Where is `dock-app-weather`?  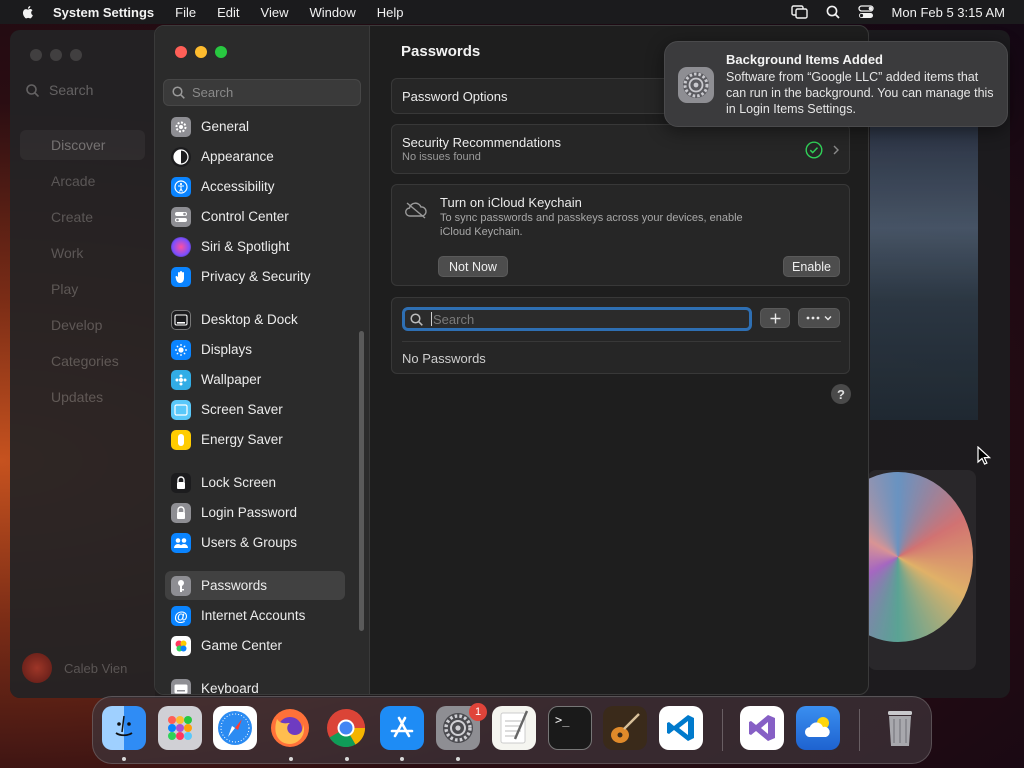
dock-app-weather is located at coordinates (818, 728).